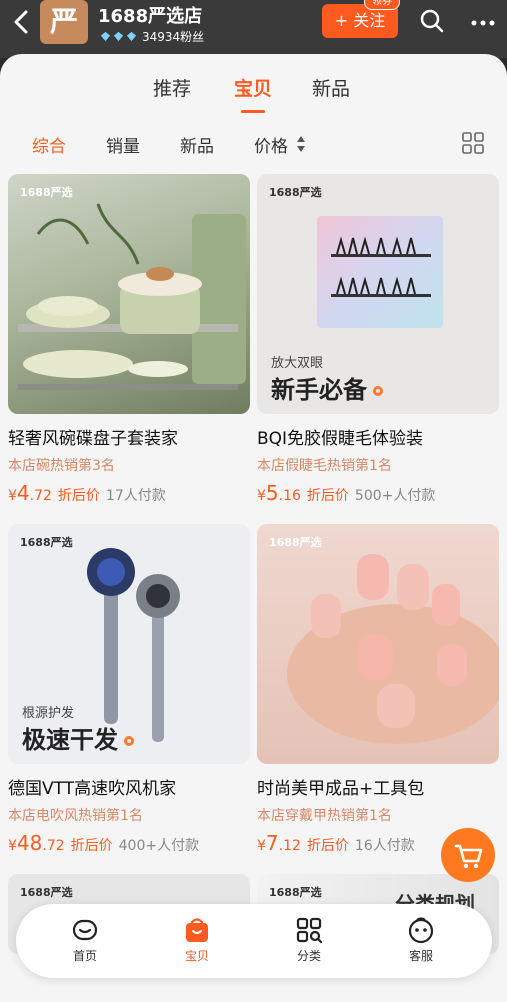 This screenshot has width=507, height=1002. I want to click on store-logo: 严, so click(64, 22).